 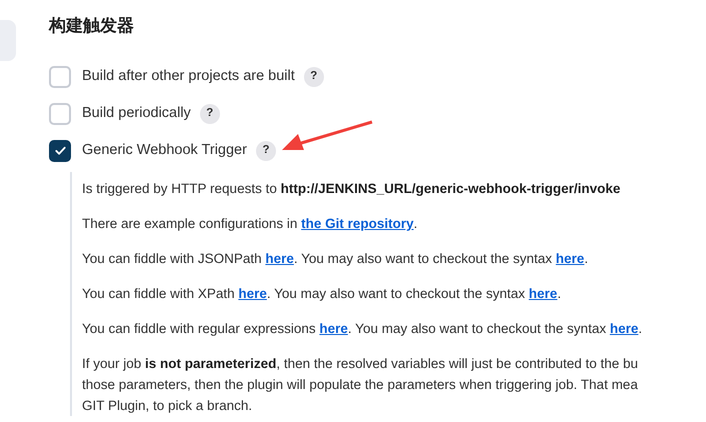 What do you see at coordinates (360, 385) in the screenshot?
I see `help-text: those parameters, then the plugin will populate the parameters when triggering job. That mea` at bounding box center [360, 385].